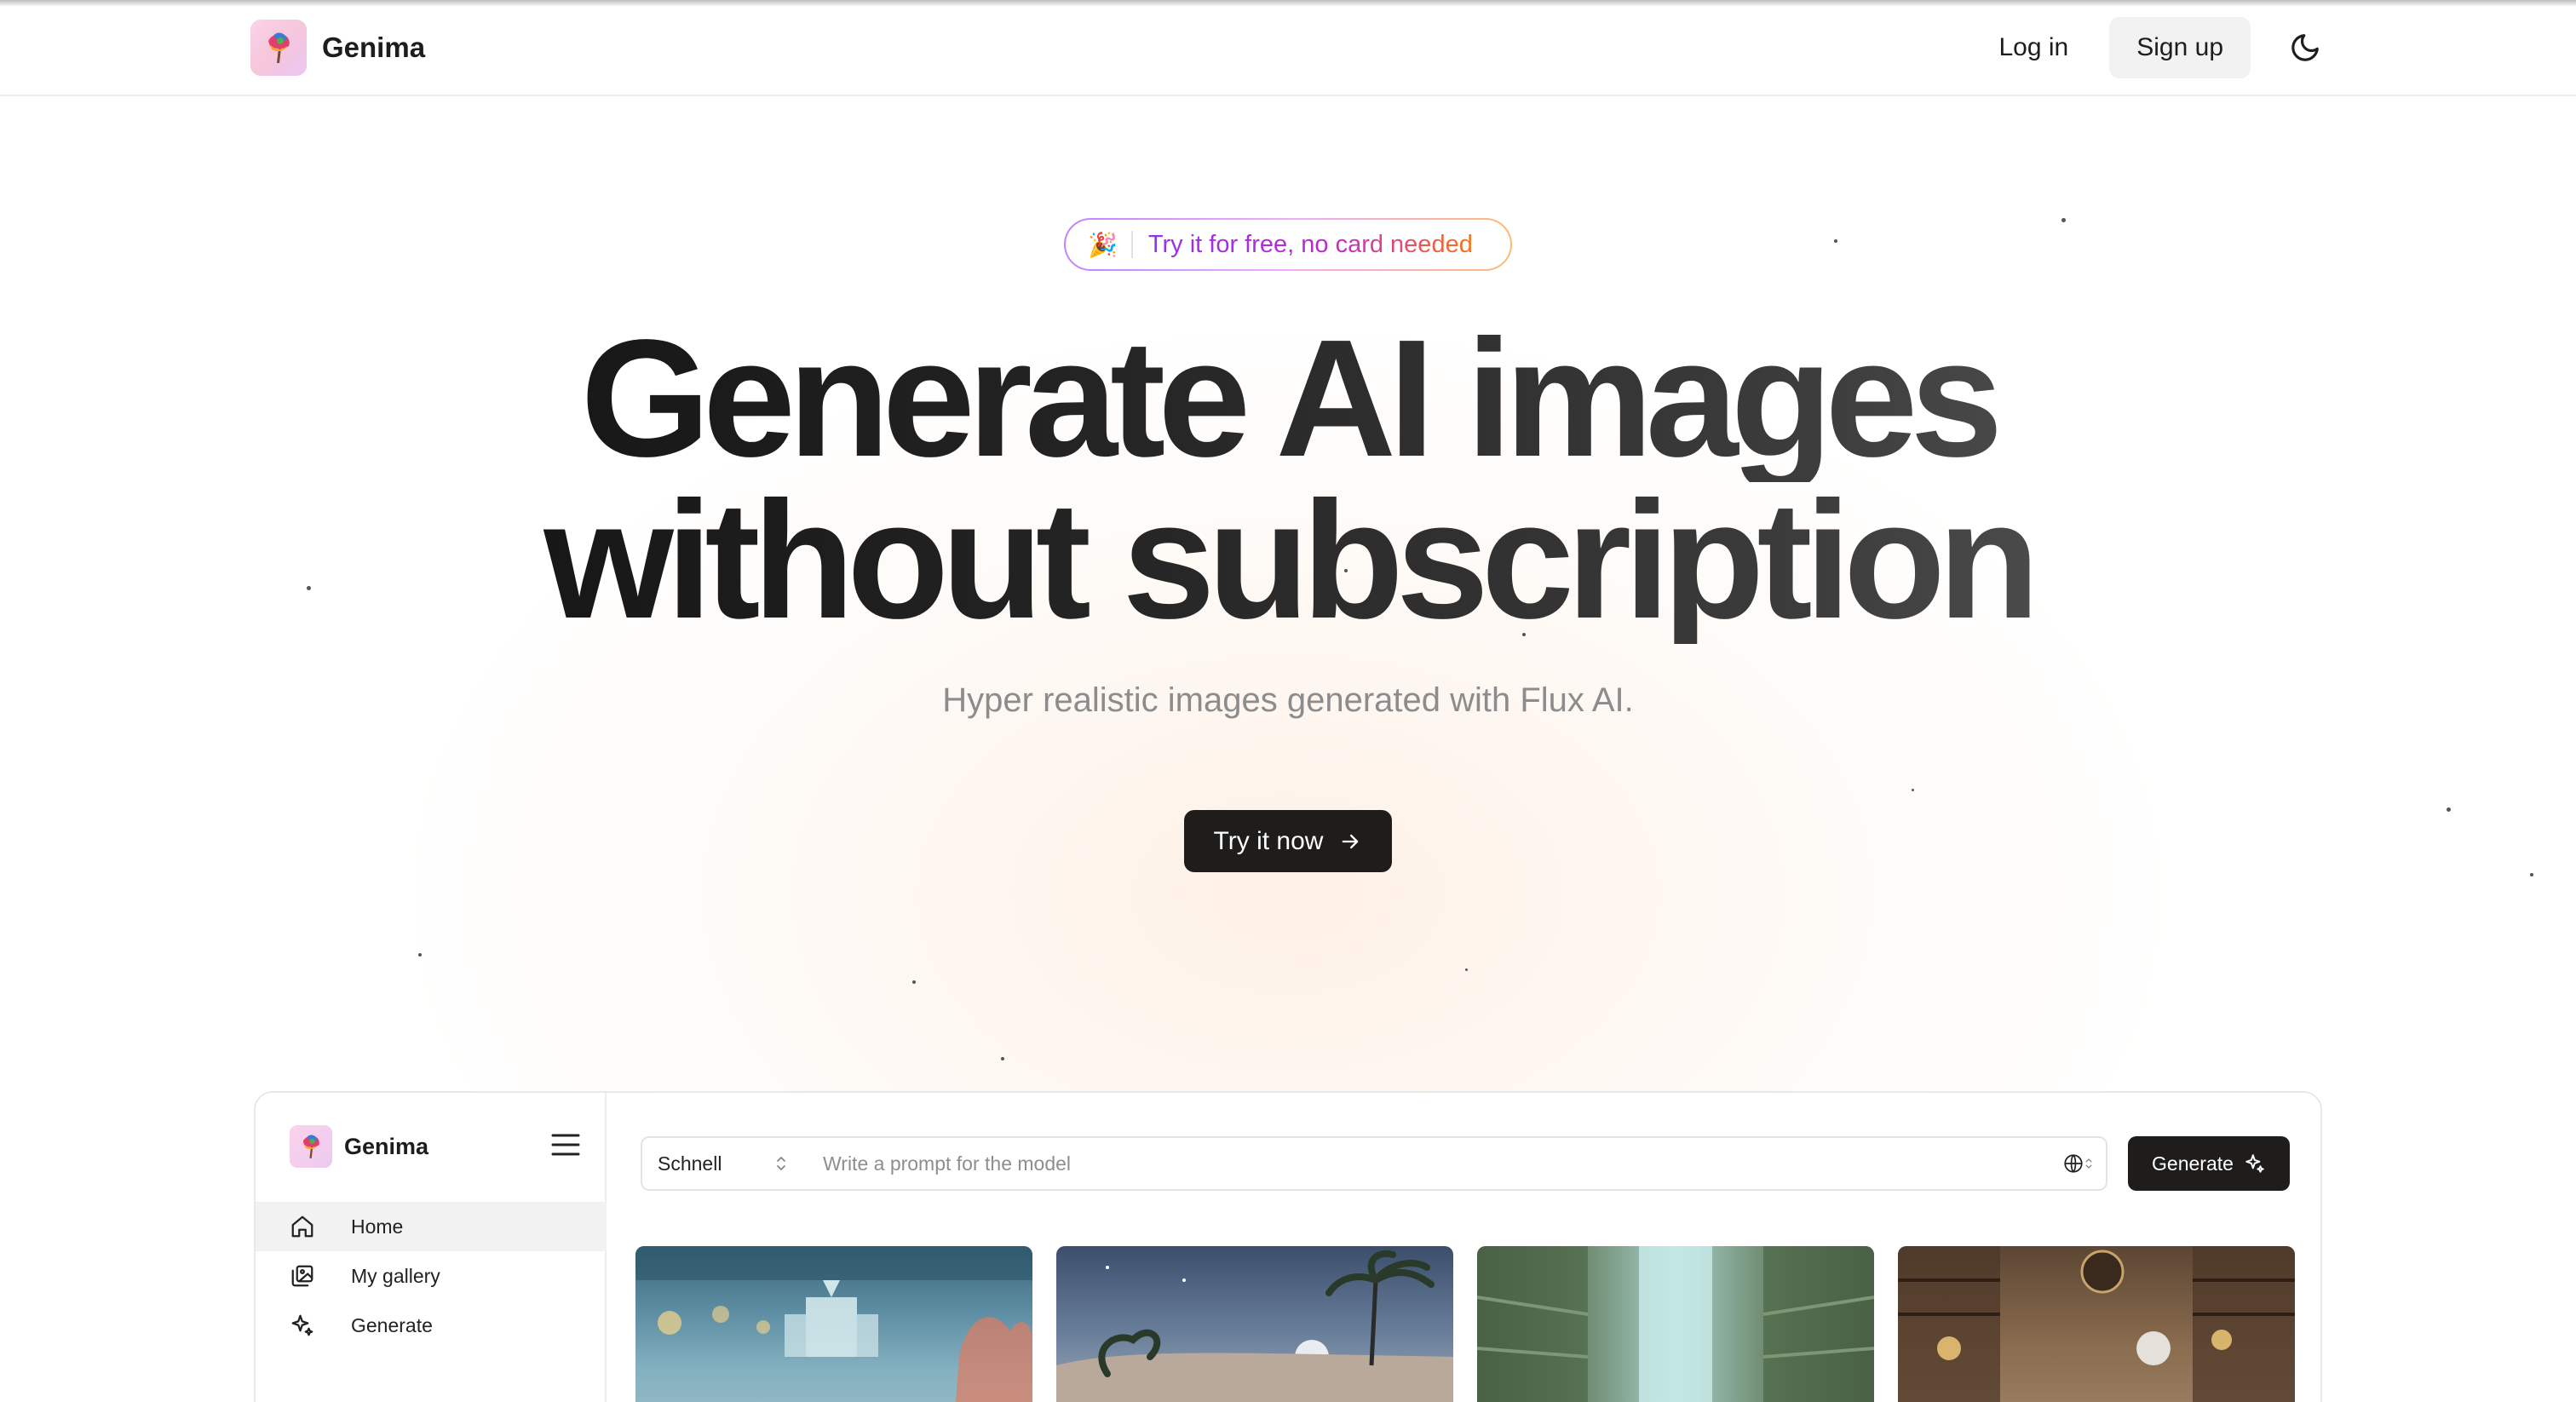 This screenshot has width=2576, height=1402. Describe the element at coordinates (724, 1163) in the screenshot. I see `model-select: Schnell` at that location.